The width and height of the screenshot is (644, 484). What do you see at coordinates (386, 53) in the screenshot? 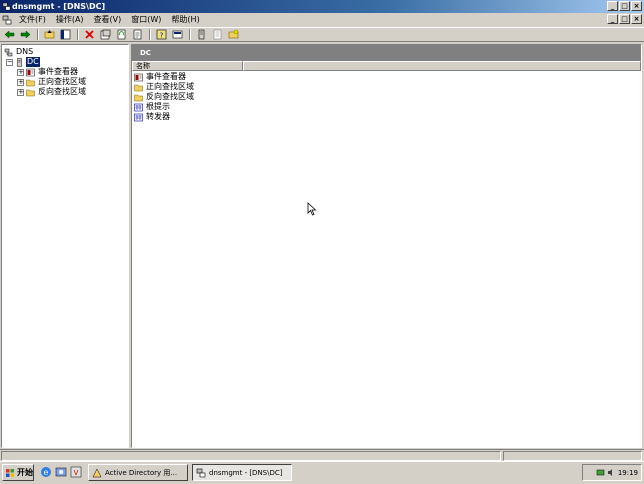
I see `details-header: DC` at bounding box center [386, 53].